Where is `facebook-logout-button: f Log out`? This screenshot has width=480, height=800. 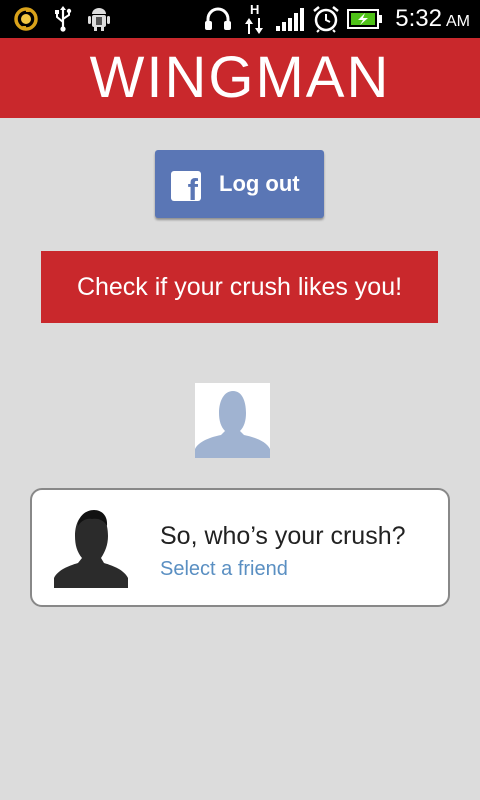
facebook-logout-button: f Log out is located at coordinates (239, 184).